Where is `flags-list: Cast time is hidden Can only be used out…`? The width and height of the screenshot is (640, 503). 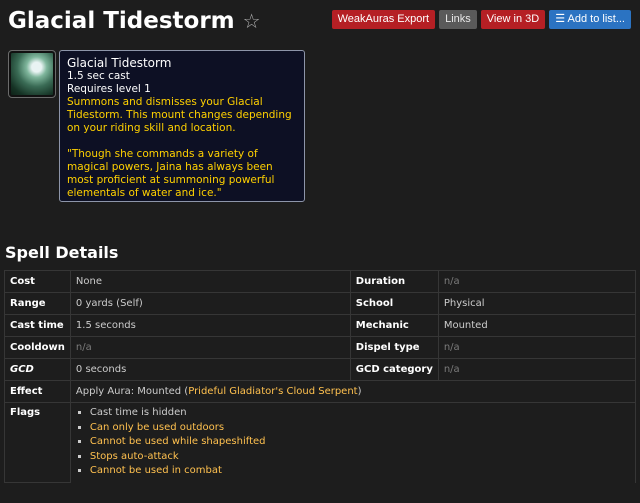 flags-list: Cast time is hidden Can only be used out… is located at coordinates (353, 442).